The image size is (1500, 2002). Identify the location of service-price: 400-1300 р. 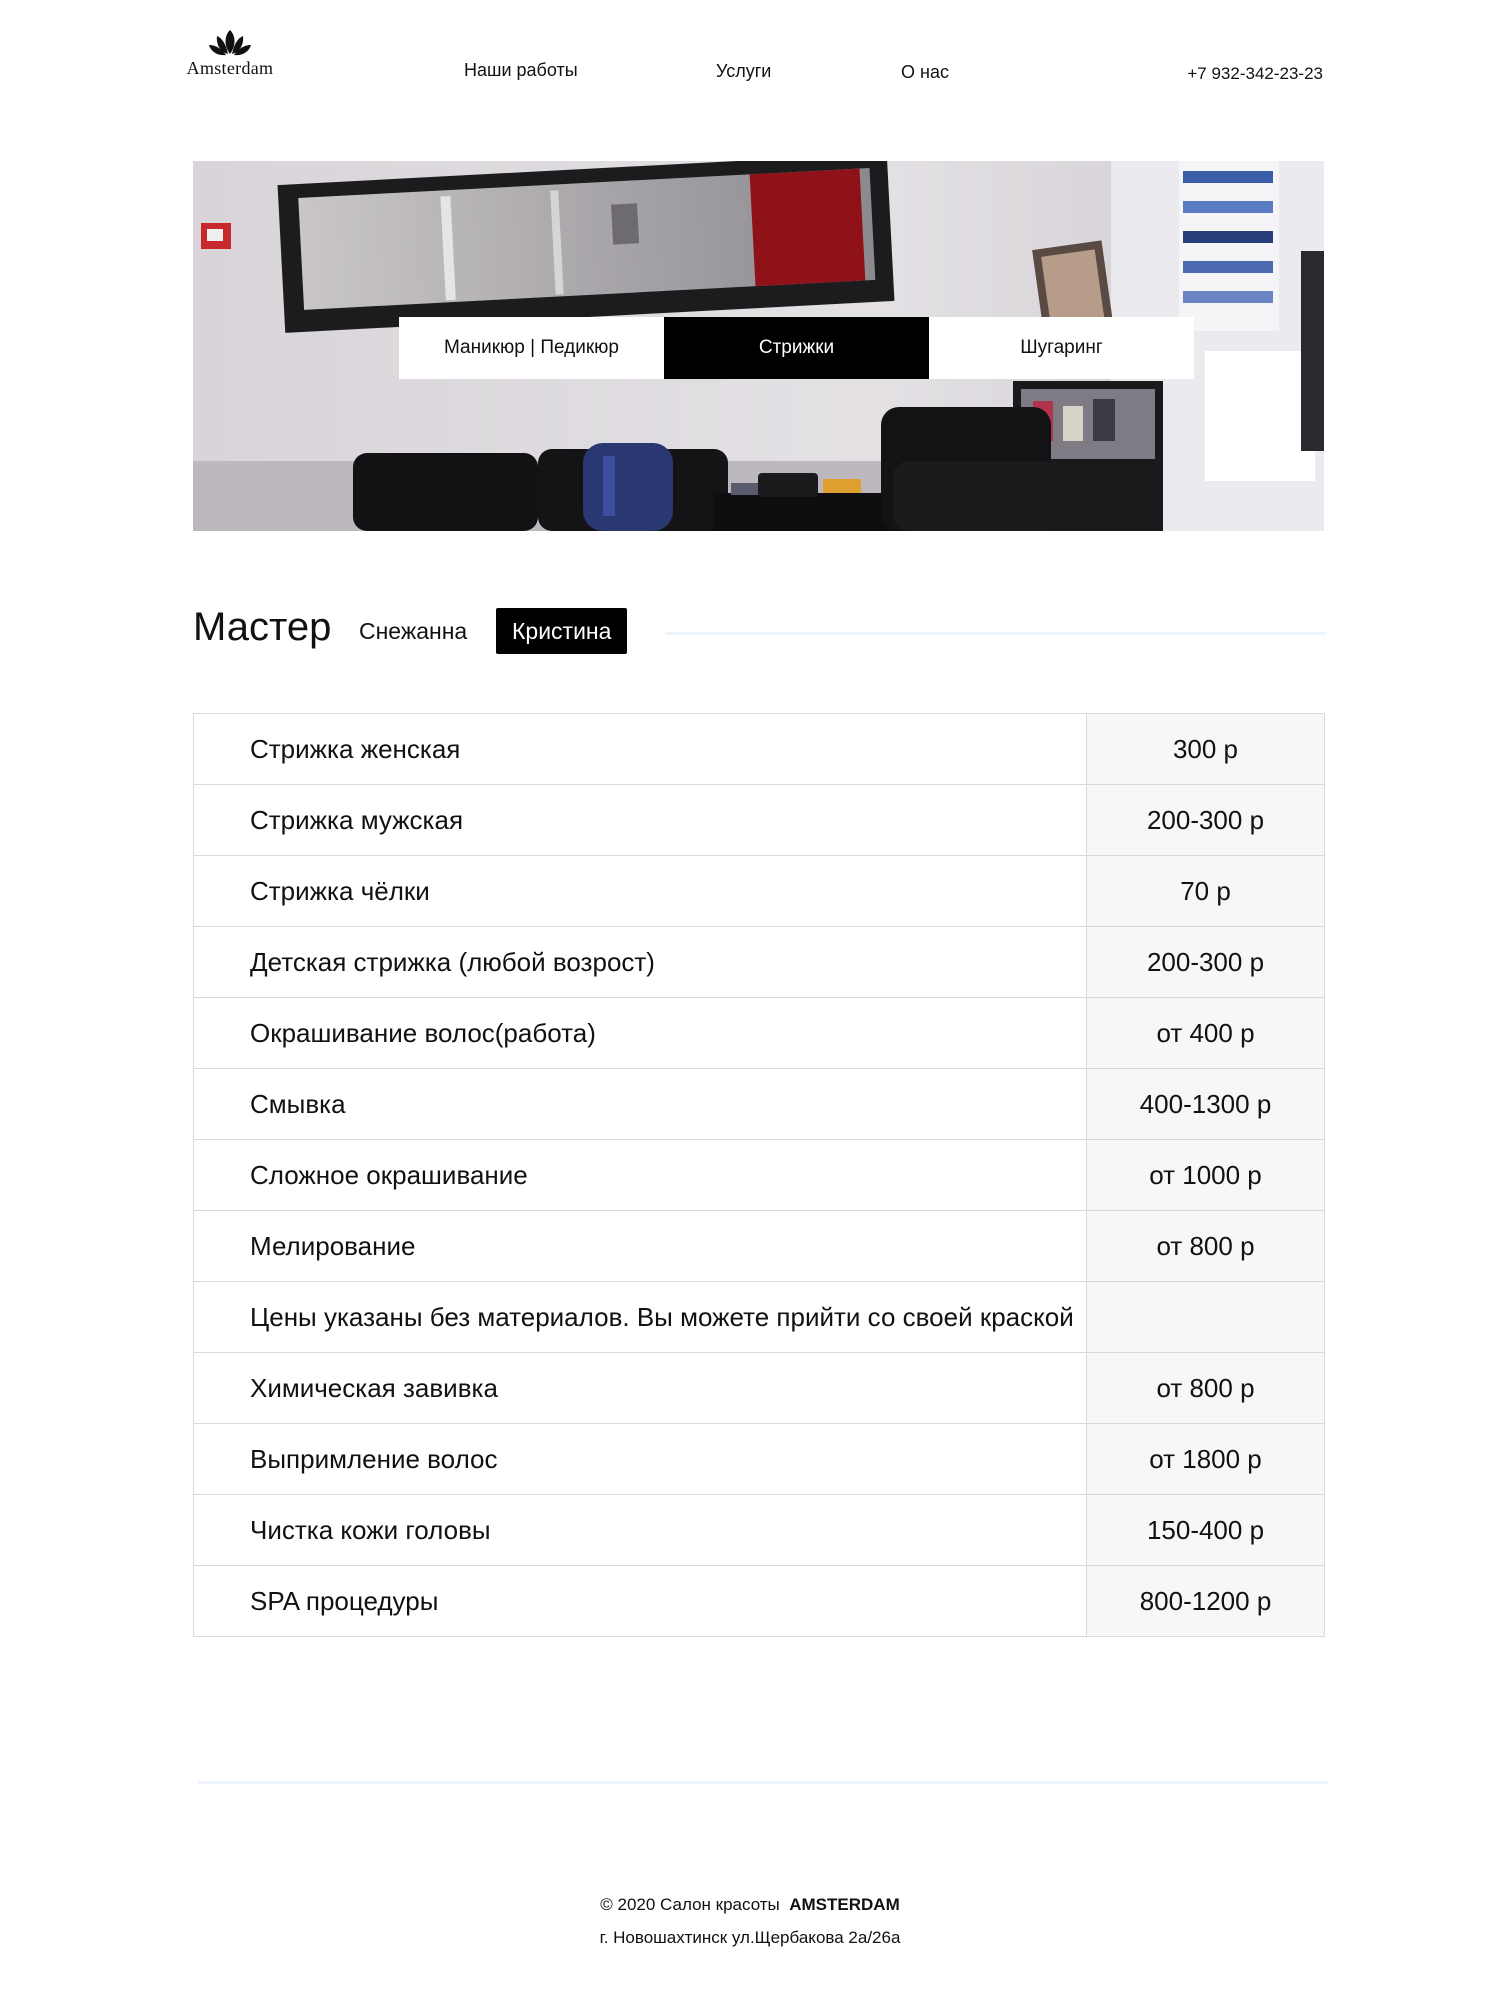
(1205, 1104).